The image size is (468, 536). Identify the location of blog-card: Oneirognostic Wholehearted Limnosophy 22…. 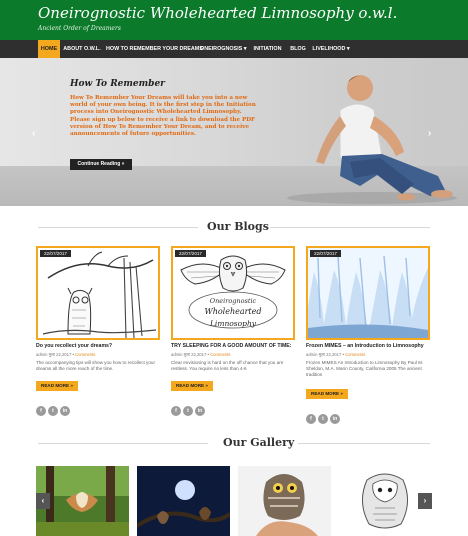
(233, 331).